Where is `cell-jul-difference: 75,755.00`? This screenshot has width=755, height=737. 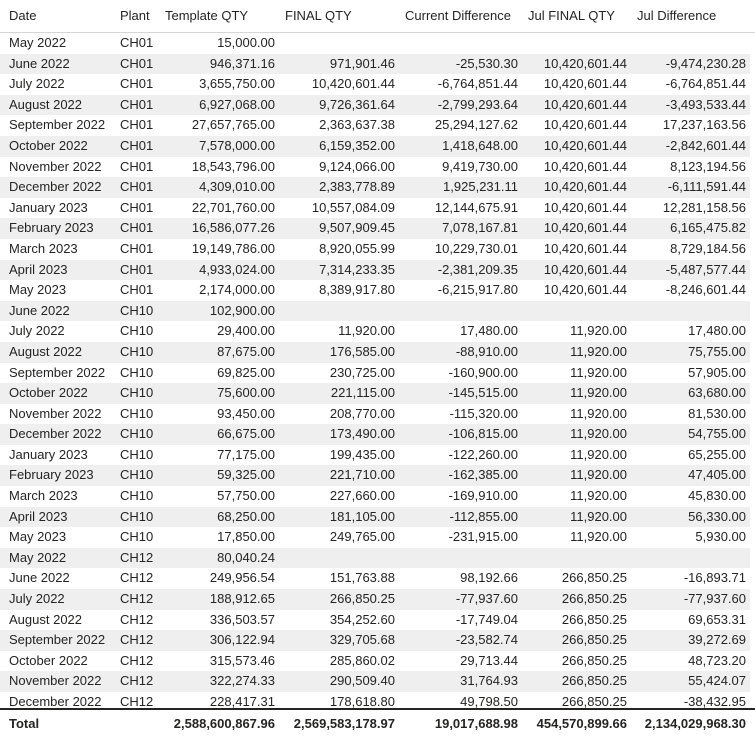 cell-jul-difference: 75,755.00 is located at coordinates (717, 351).